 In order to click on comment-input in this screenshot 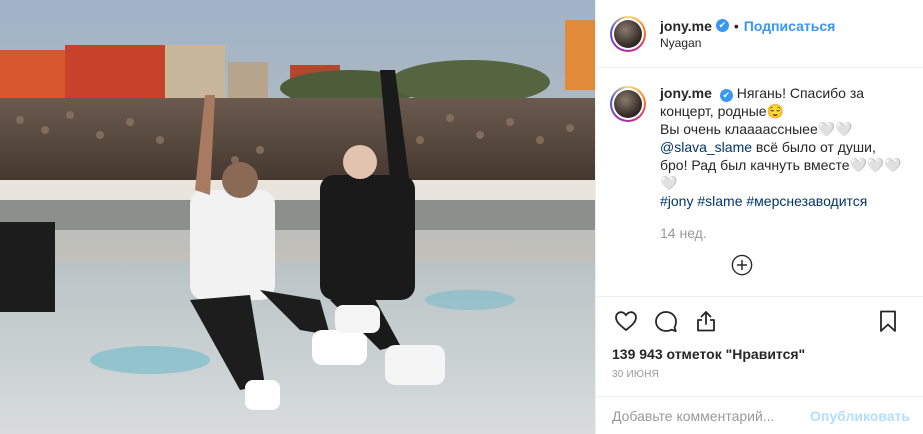, I will do `click(711, 415)`.